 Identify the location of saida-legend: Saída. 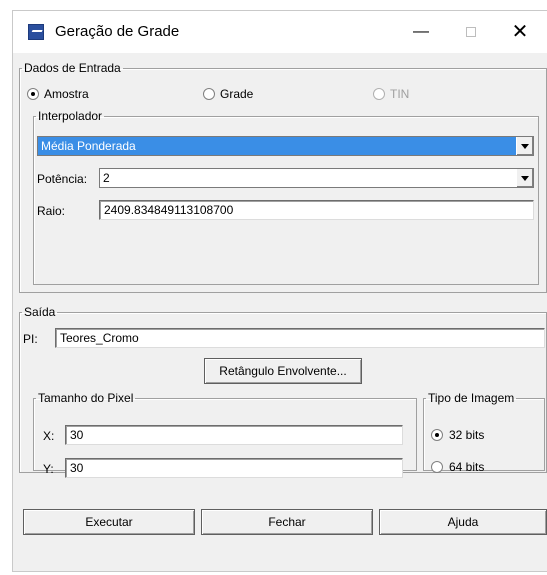
(40, 312).